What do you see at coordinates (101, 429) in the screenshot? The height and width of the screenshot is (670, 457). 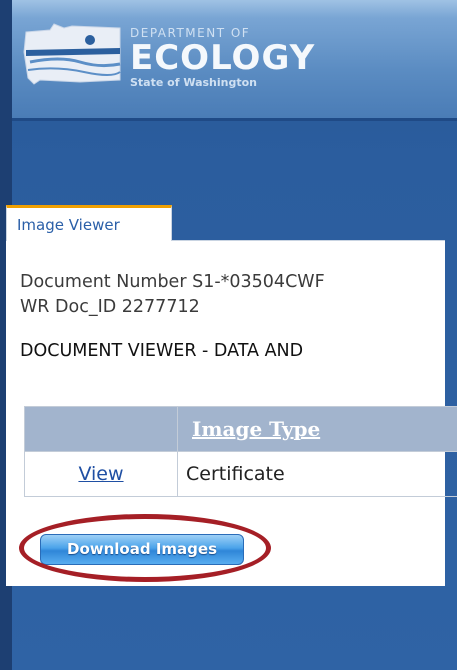 I see `header-empty-cell` at bounding box center [101, 429].